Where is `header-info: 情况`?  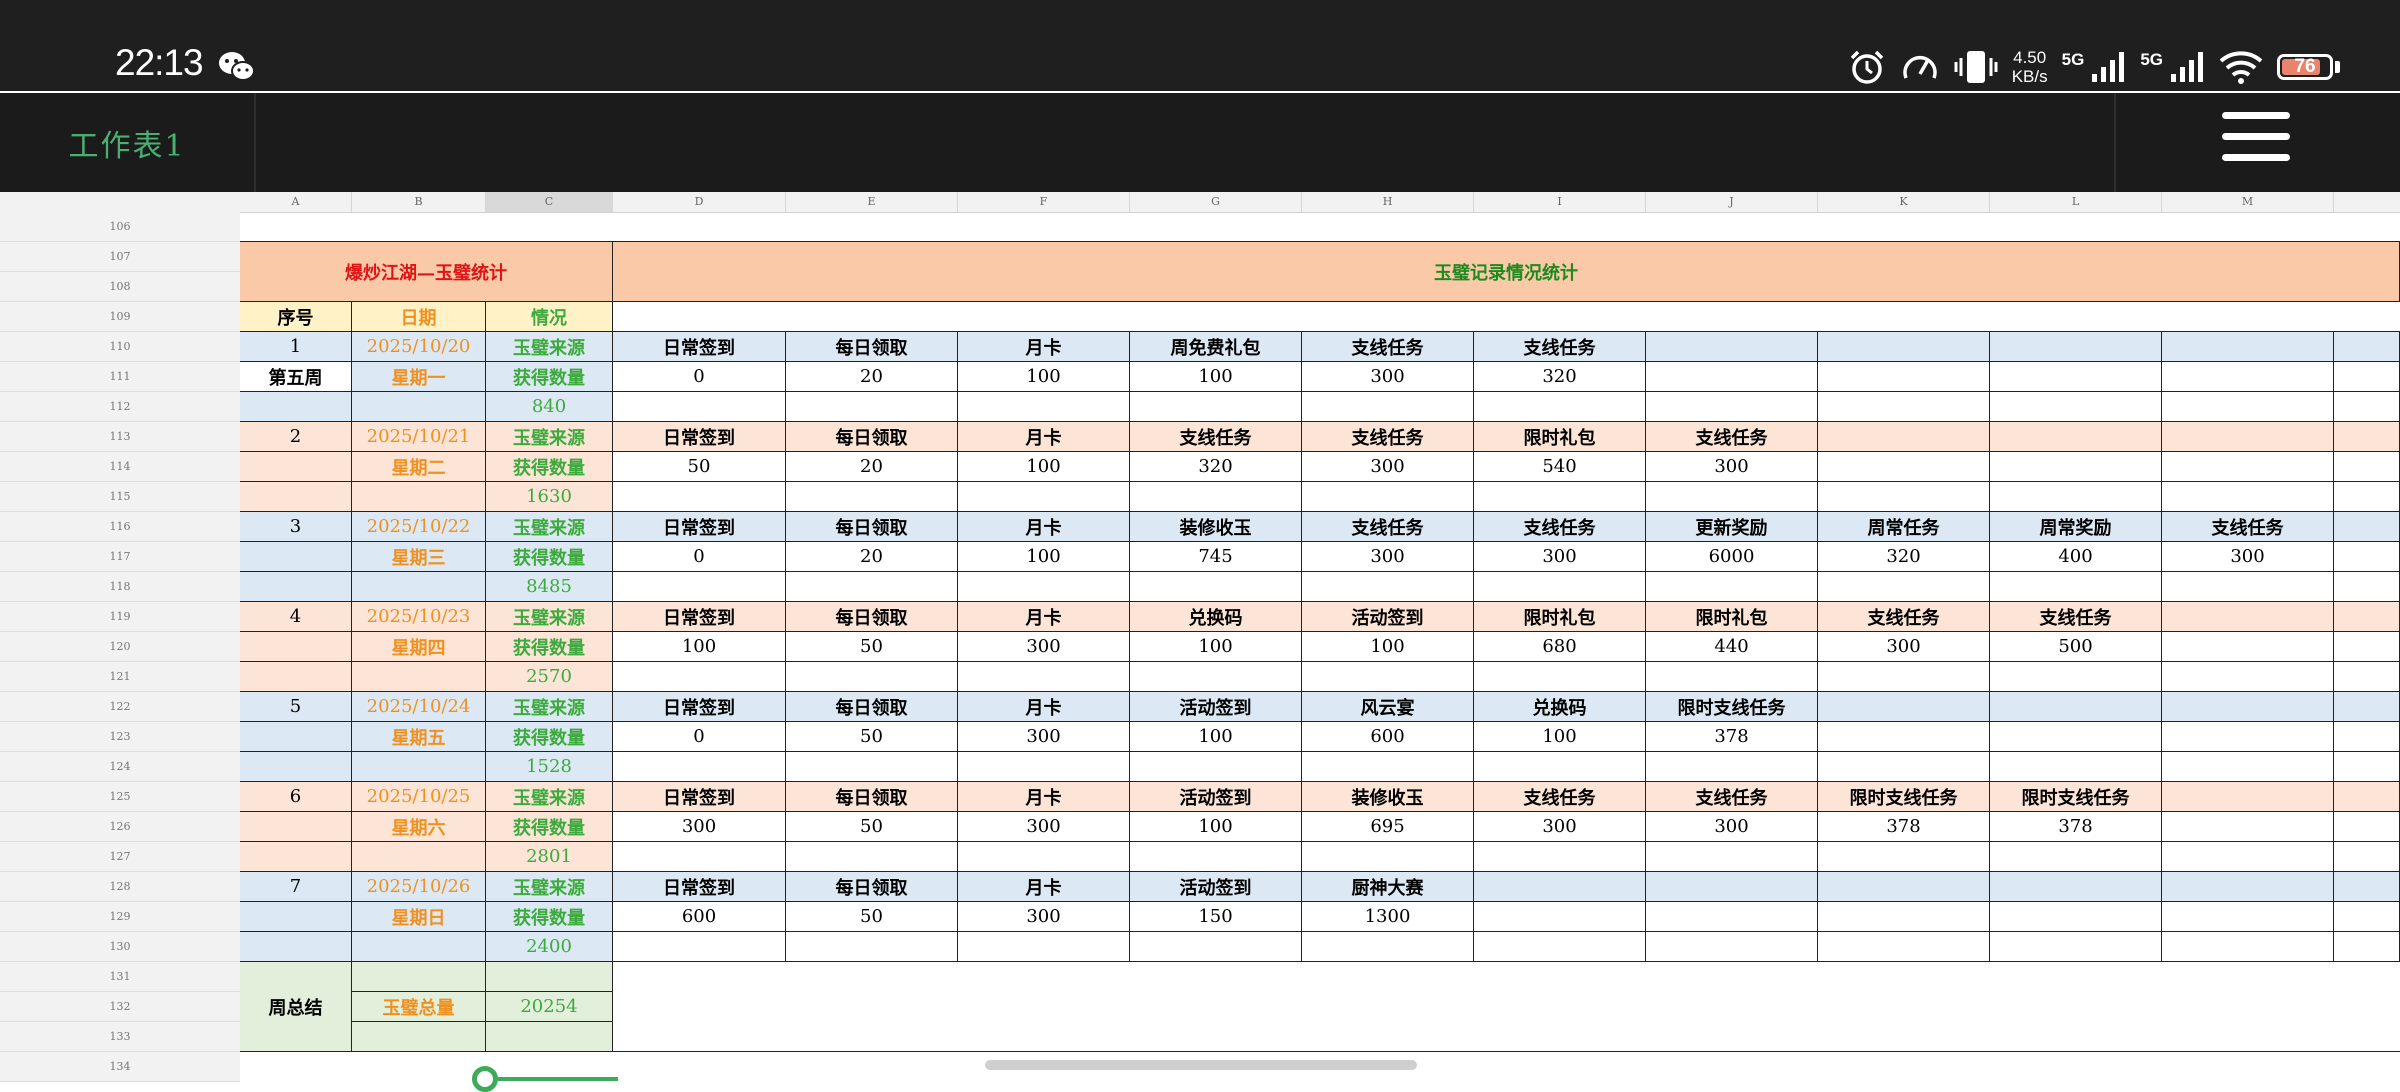 header-info: 情况 is located at coordinates (549, 317).